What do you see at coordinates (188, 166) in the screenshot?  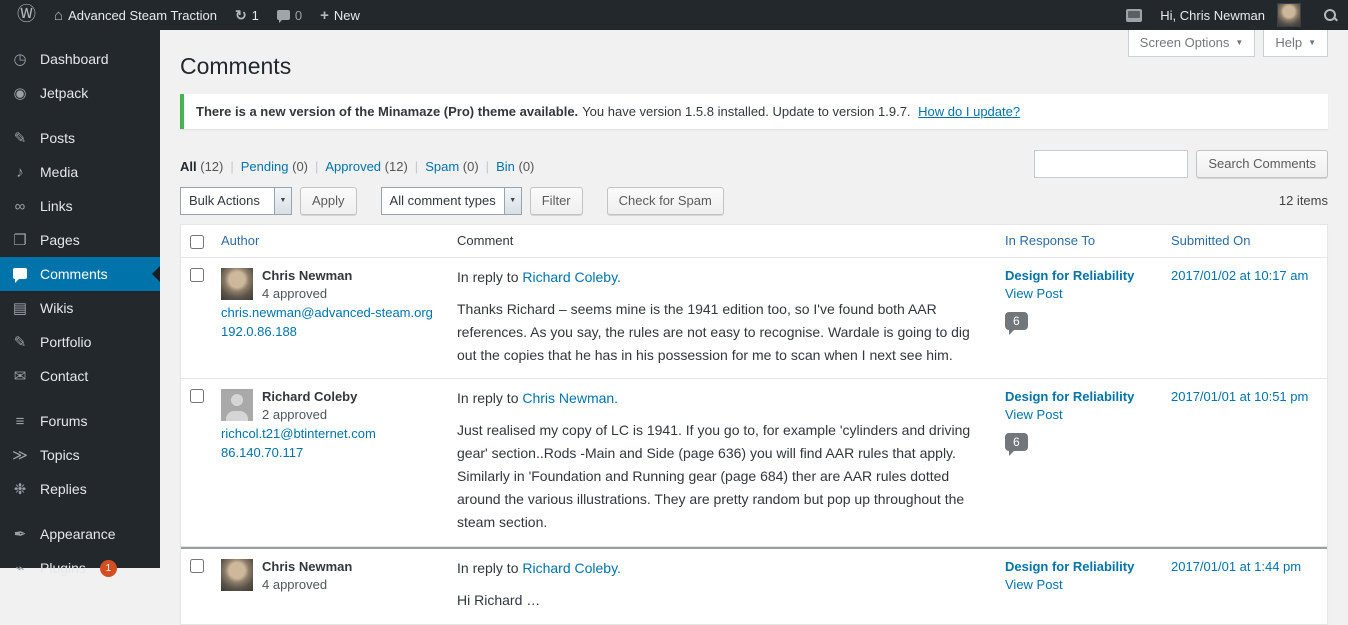 I see `filter-all: All` at bounding box center [188, 166].